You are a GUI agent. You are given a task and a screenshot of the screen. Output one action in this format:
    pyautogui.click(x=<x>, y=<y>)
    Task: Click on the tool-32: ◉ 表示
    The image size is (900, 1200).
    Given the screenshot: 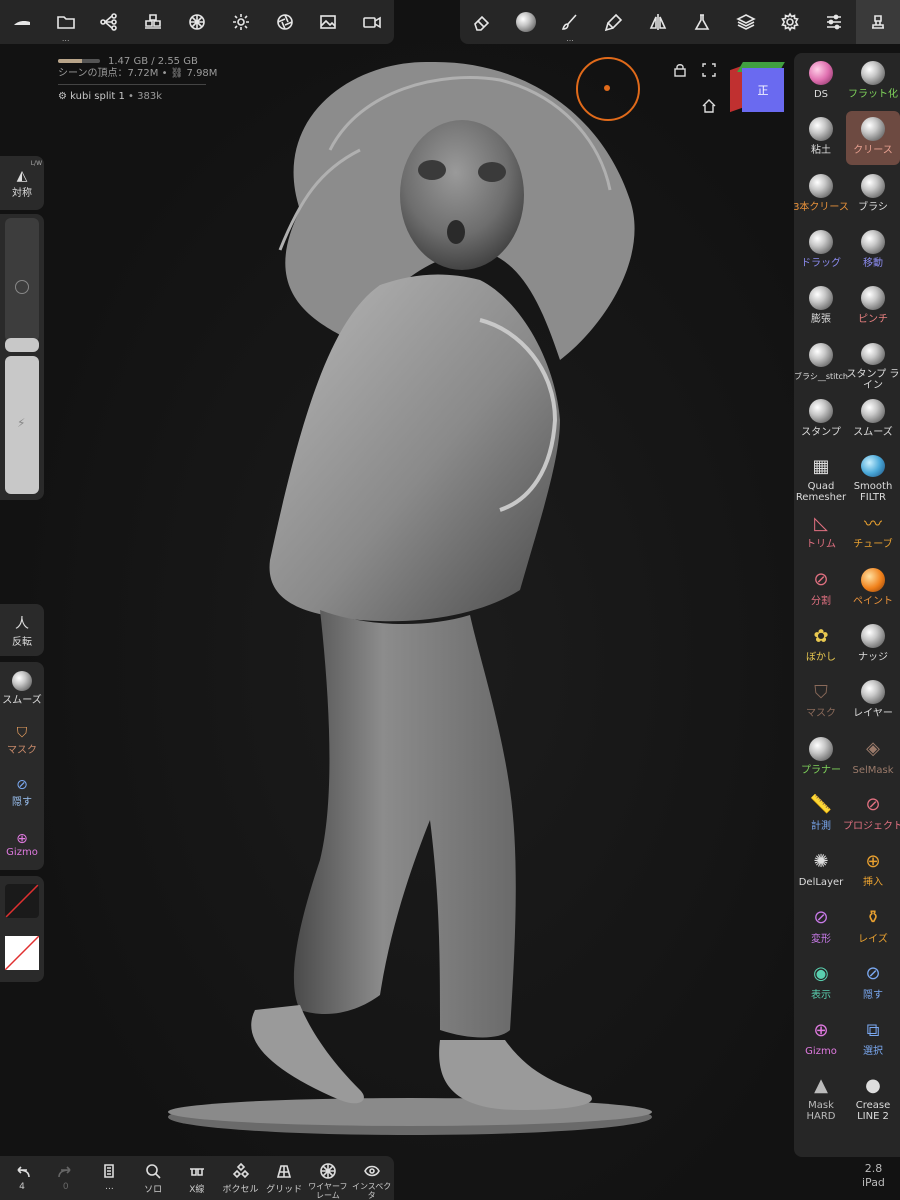 What is the action you would take?
    pyautogui.click(x=821, y=983)
    